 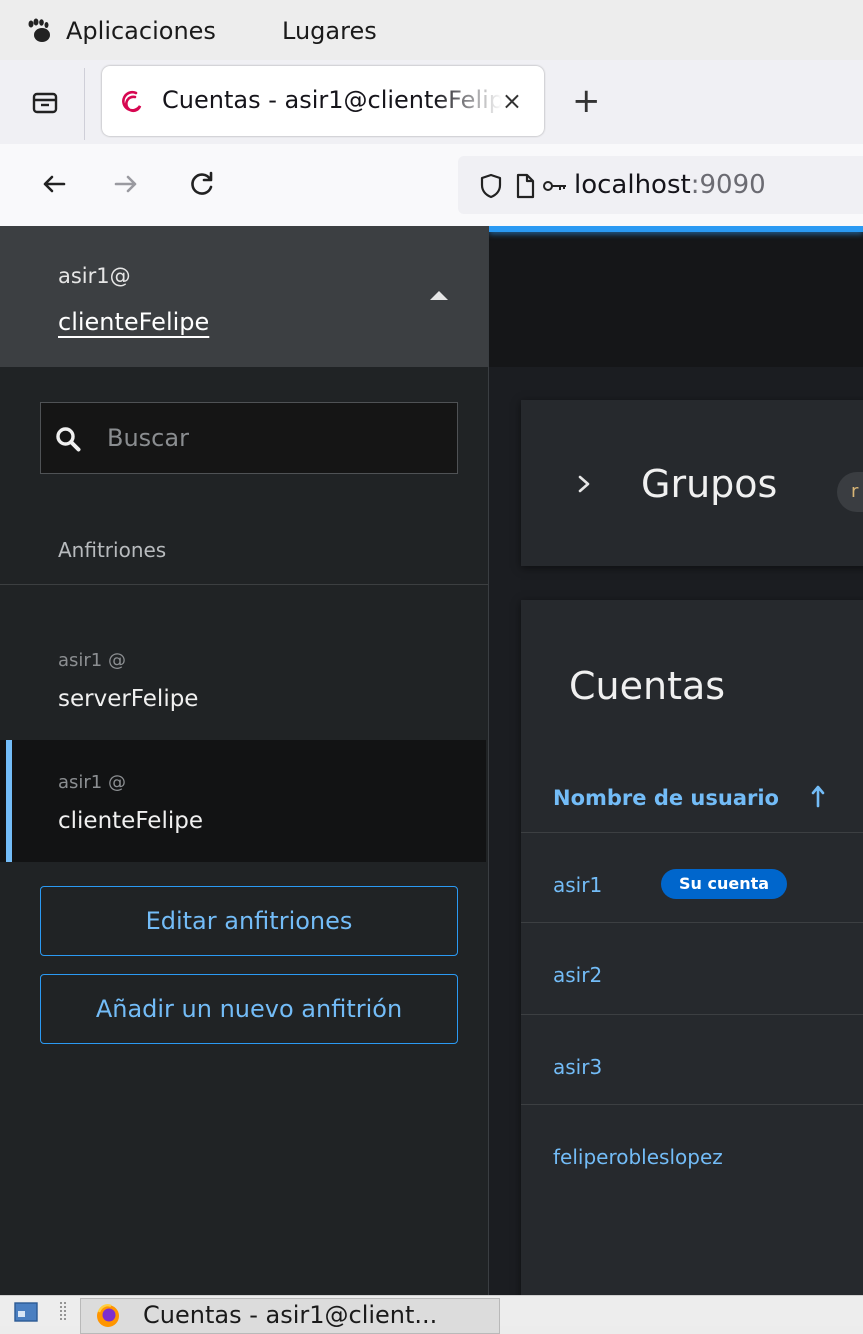 What do you see at coordinates (728, 185) in the screenshot?
I see `url-port: :9090` at bounding box center [728, 185].